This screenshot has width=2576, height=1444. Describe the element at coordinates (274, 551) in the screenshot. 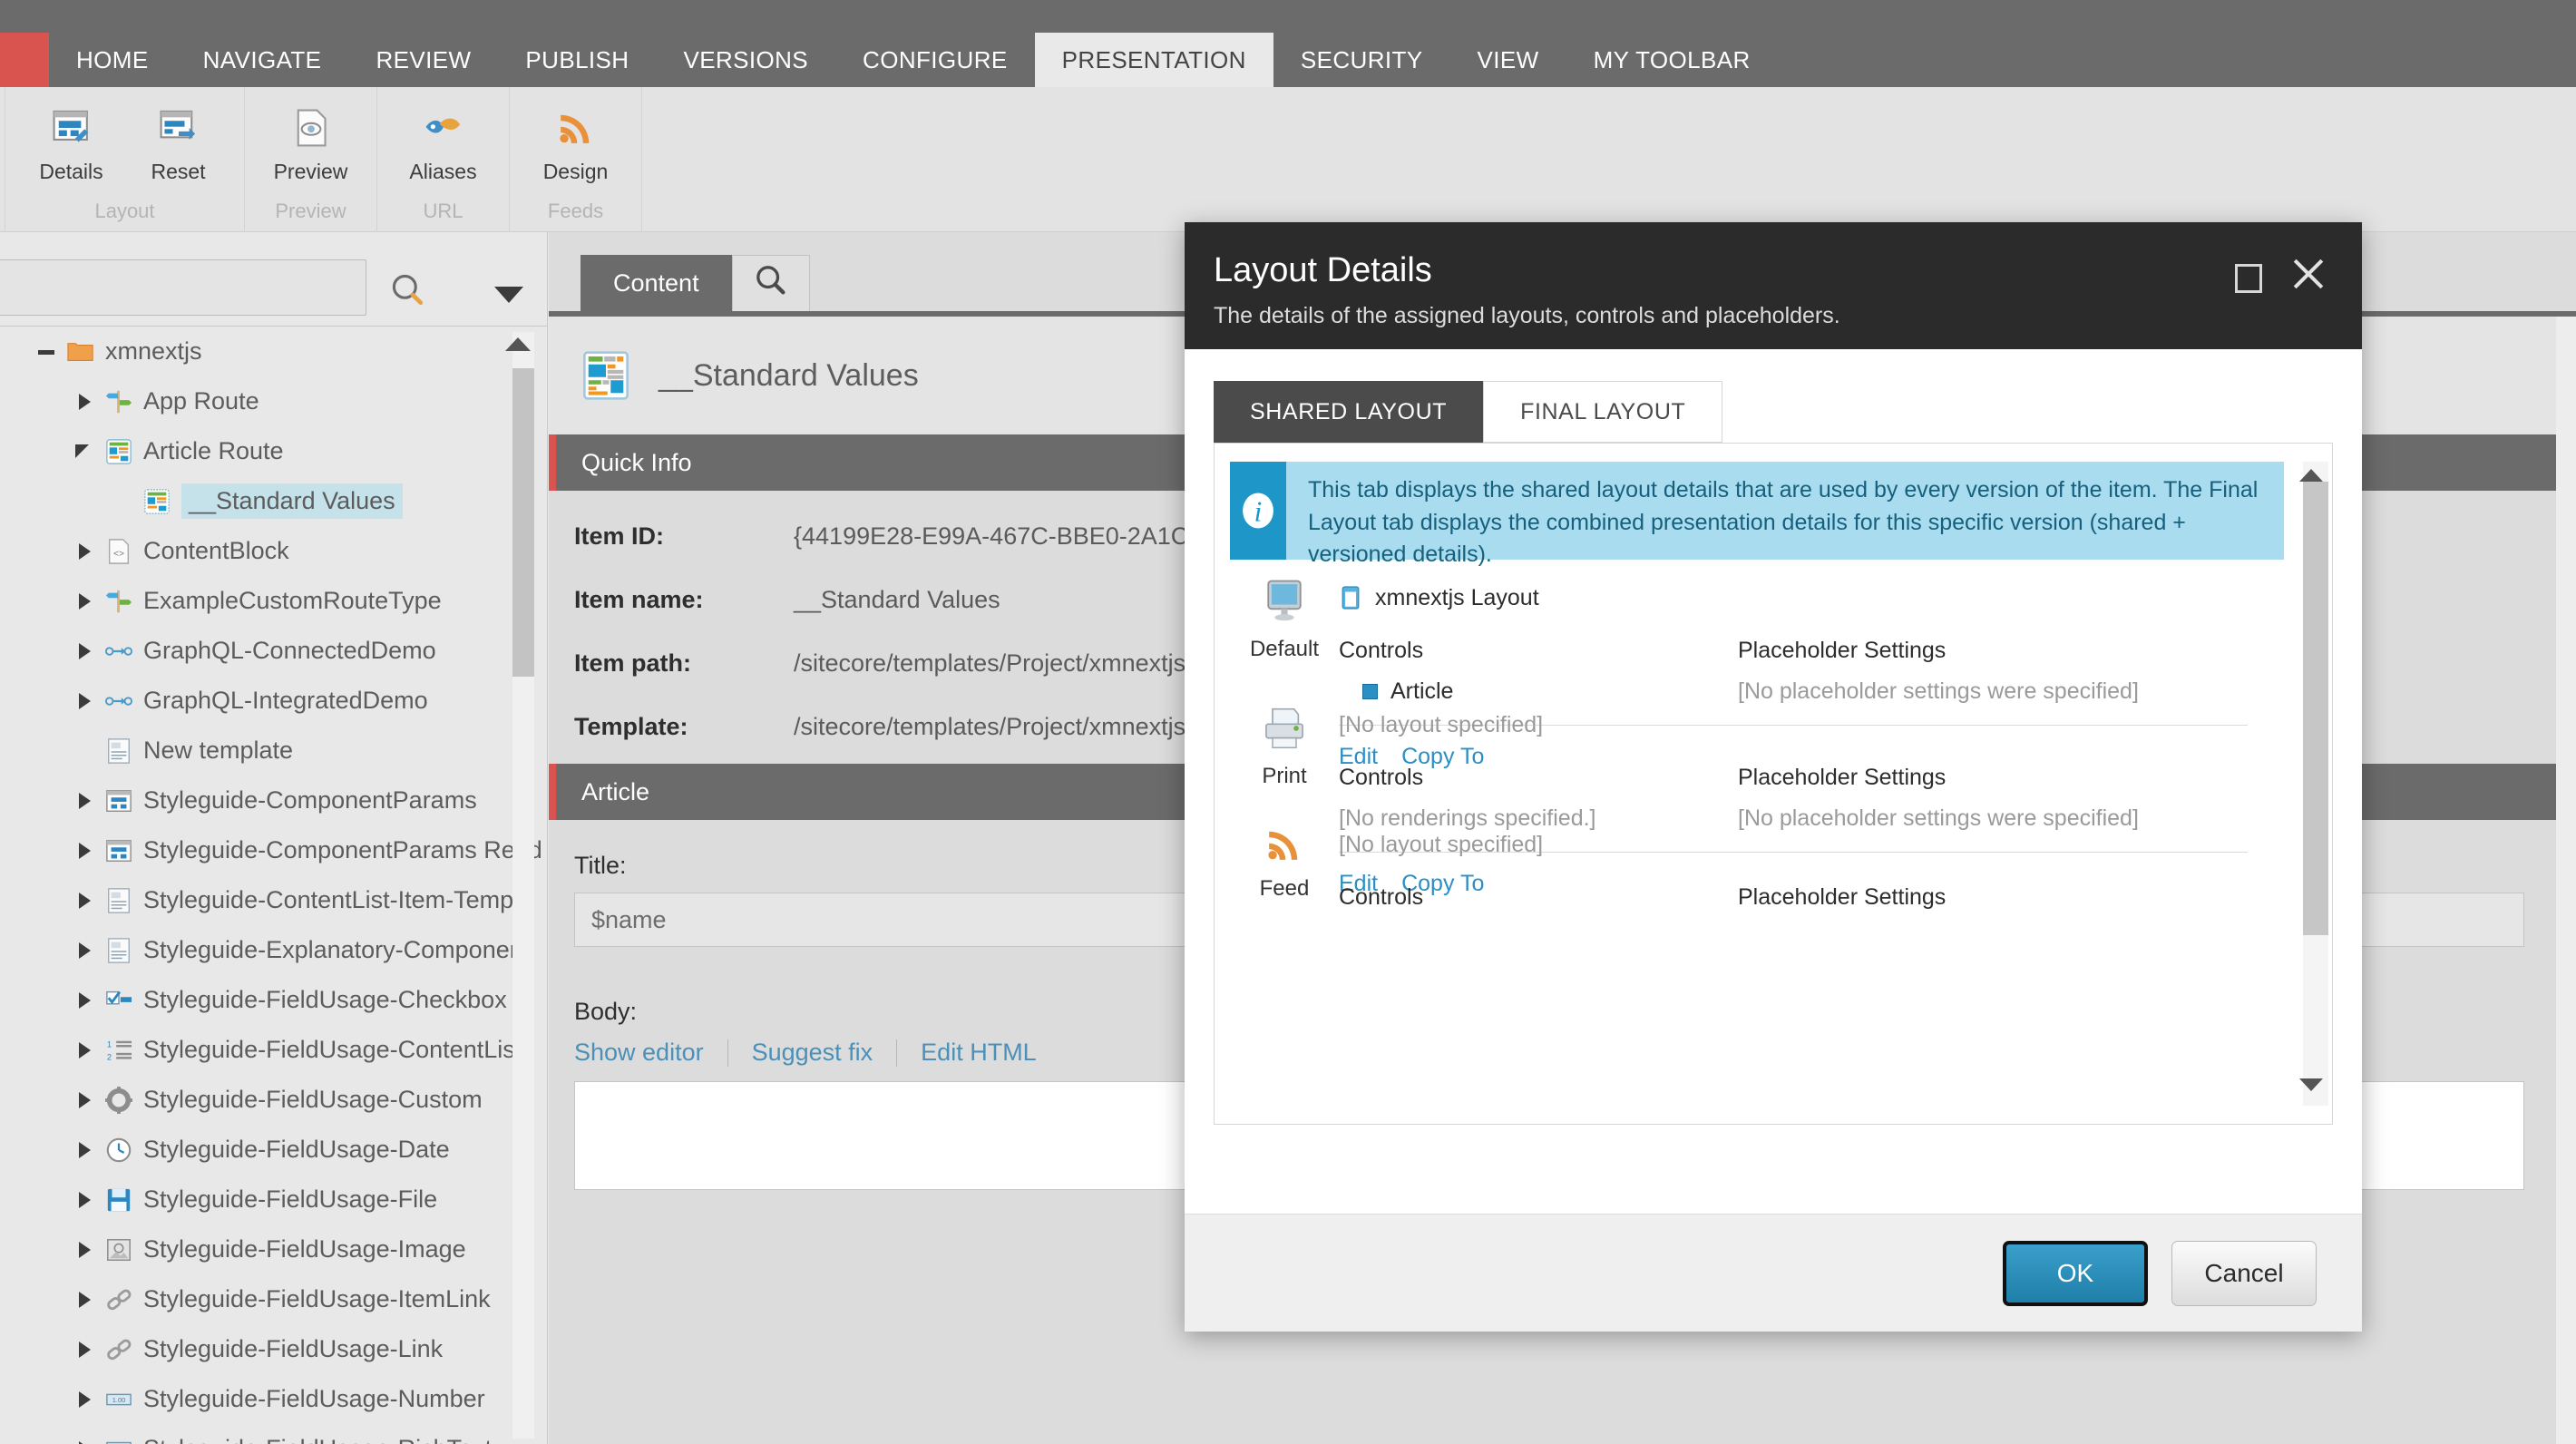

I see `tree-item-contentblock: <> ContentBlock` at that location.